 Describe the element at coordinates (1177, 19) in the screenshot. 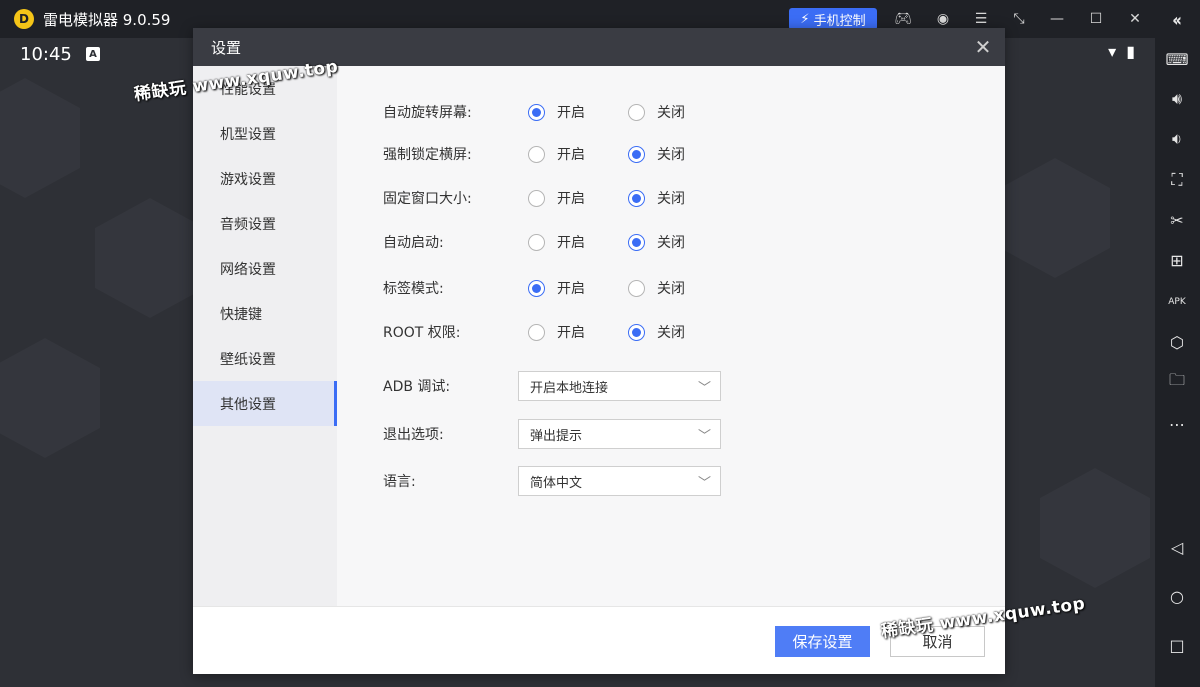

I see `collapse-sidebar-icon: «` at that location.